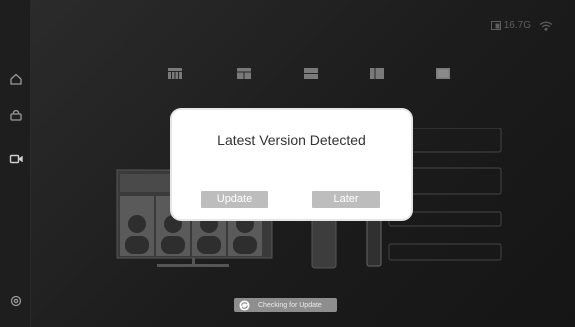  Describe the element at coordinates (517, 25) in the screenshot. I see `storage-label: 16.7G` at that location.